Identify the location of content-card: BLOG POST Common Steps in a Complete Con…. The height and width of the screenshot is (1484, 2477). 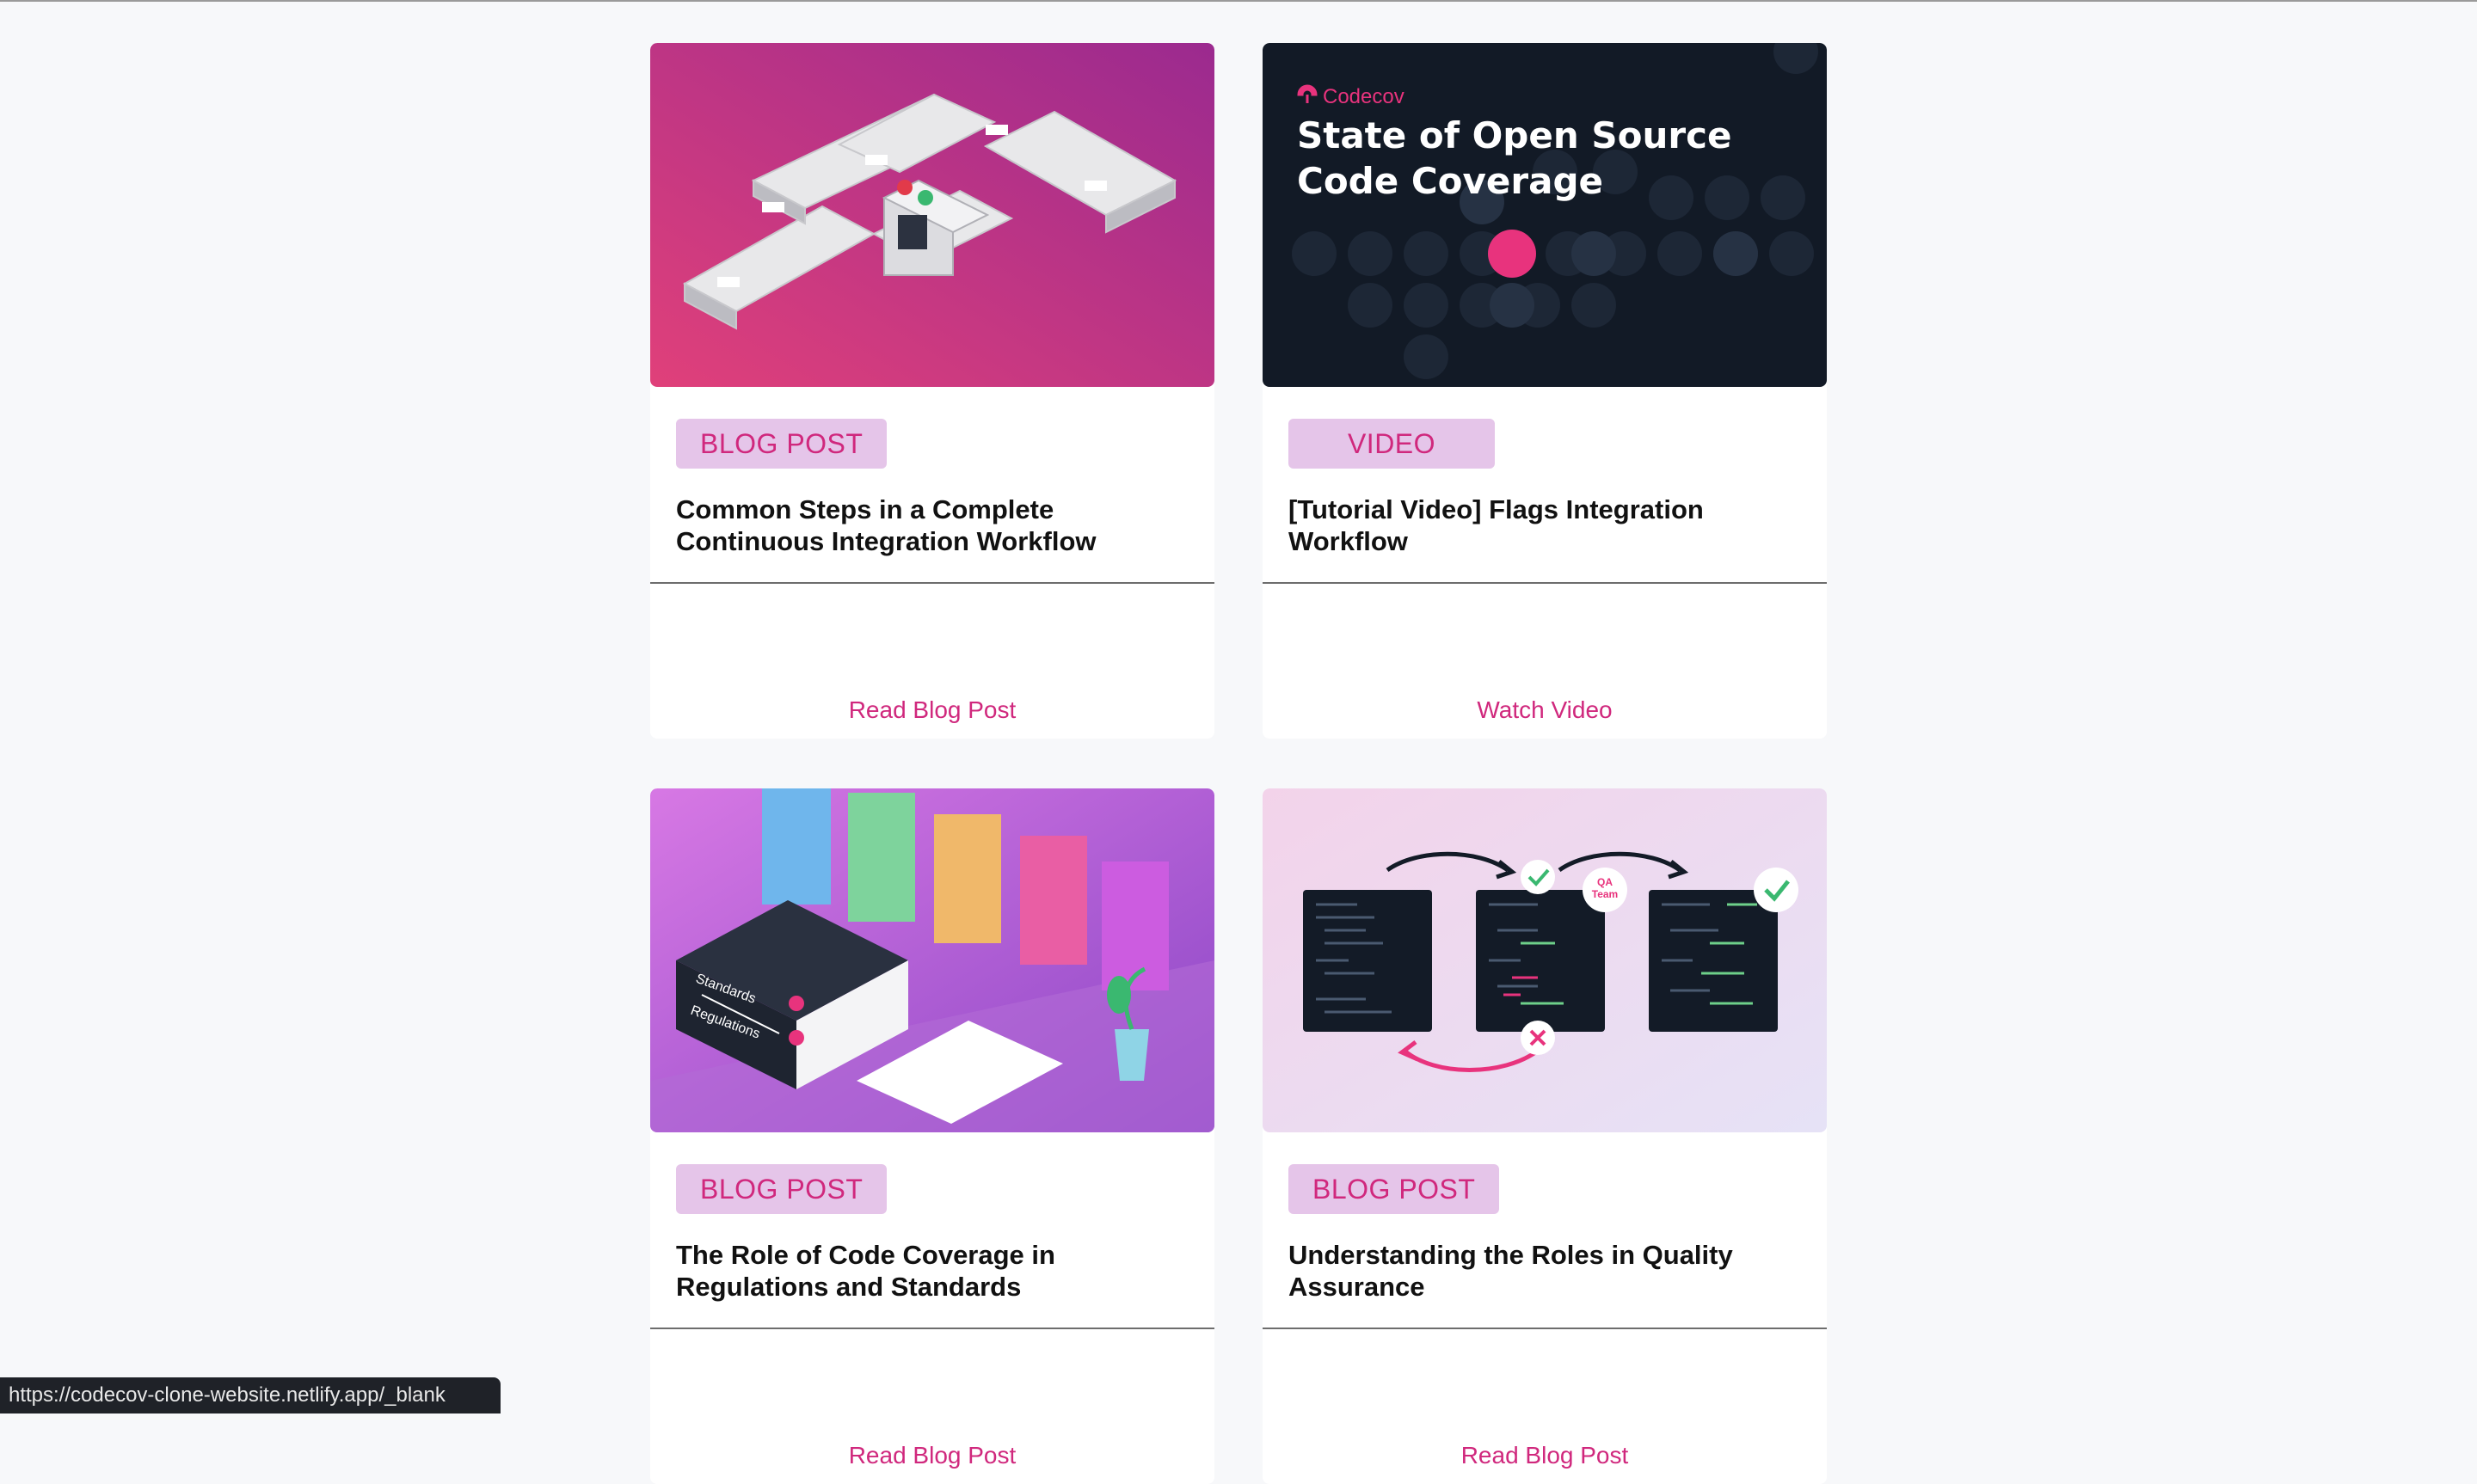
(932, 391).